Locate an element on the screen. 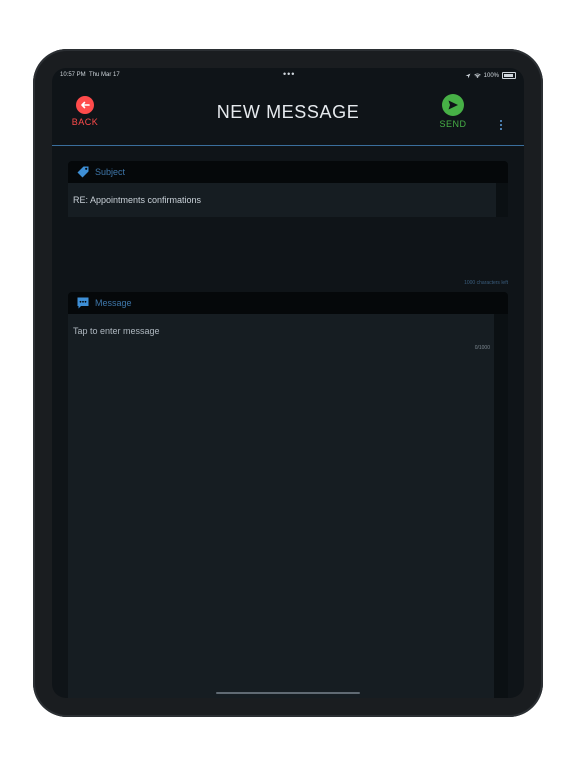 The image size is (576, 768). send-button: SEND is located at coordinates (453, 111).